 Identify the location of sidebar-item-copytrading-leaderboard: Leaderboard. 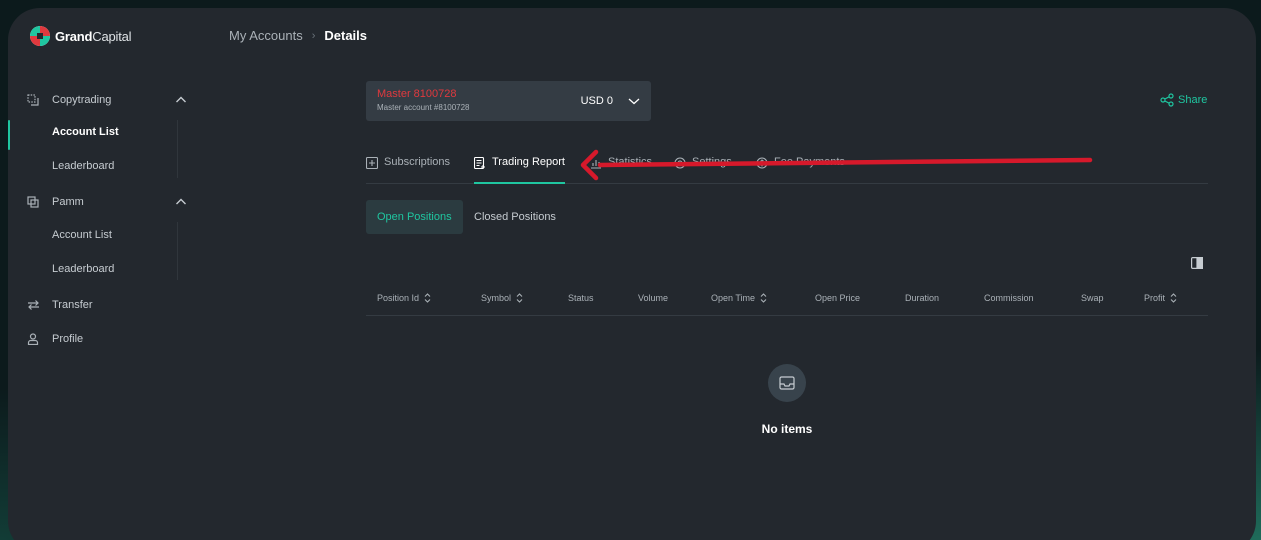
(83, 166).